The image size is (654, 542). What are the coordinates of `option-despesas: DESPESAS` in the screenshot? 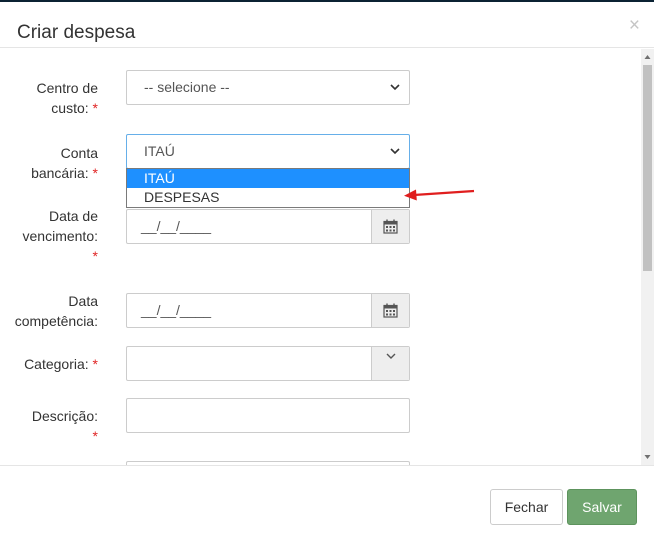 It's located at (268, 197).